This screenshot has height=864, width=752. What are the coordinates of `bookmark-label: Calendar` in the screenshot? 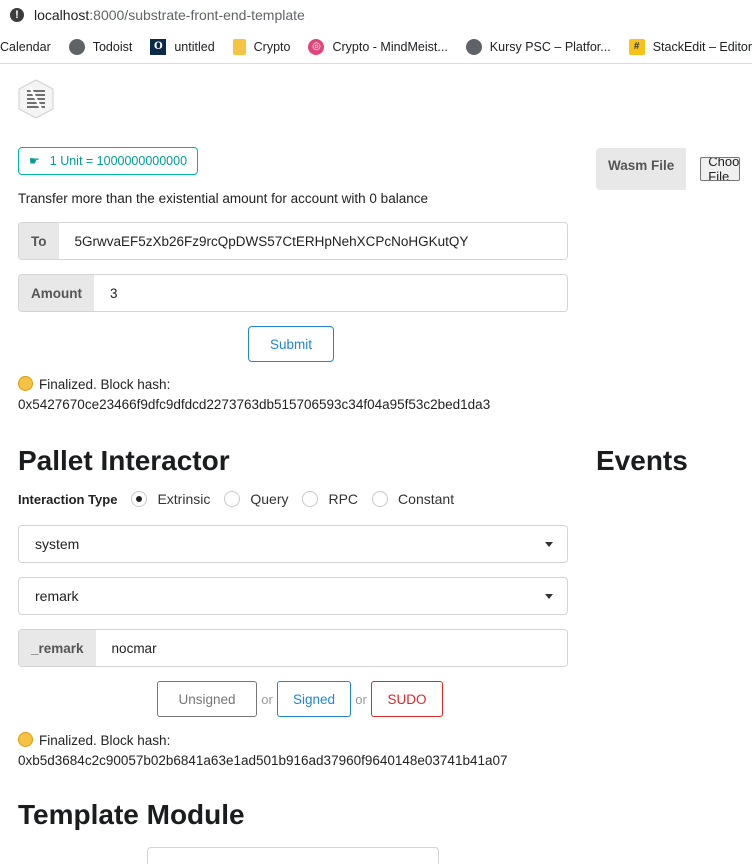 It's located at (25, 46).